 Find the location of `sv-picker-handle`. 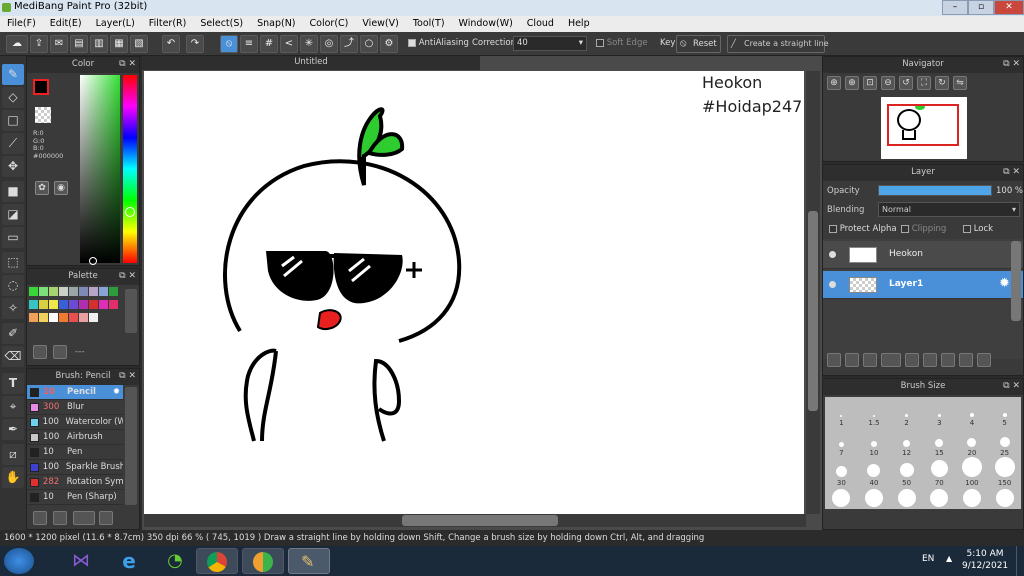

sv-picker-handle is located at coordinates (93, 261).